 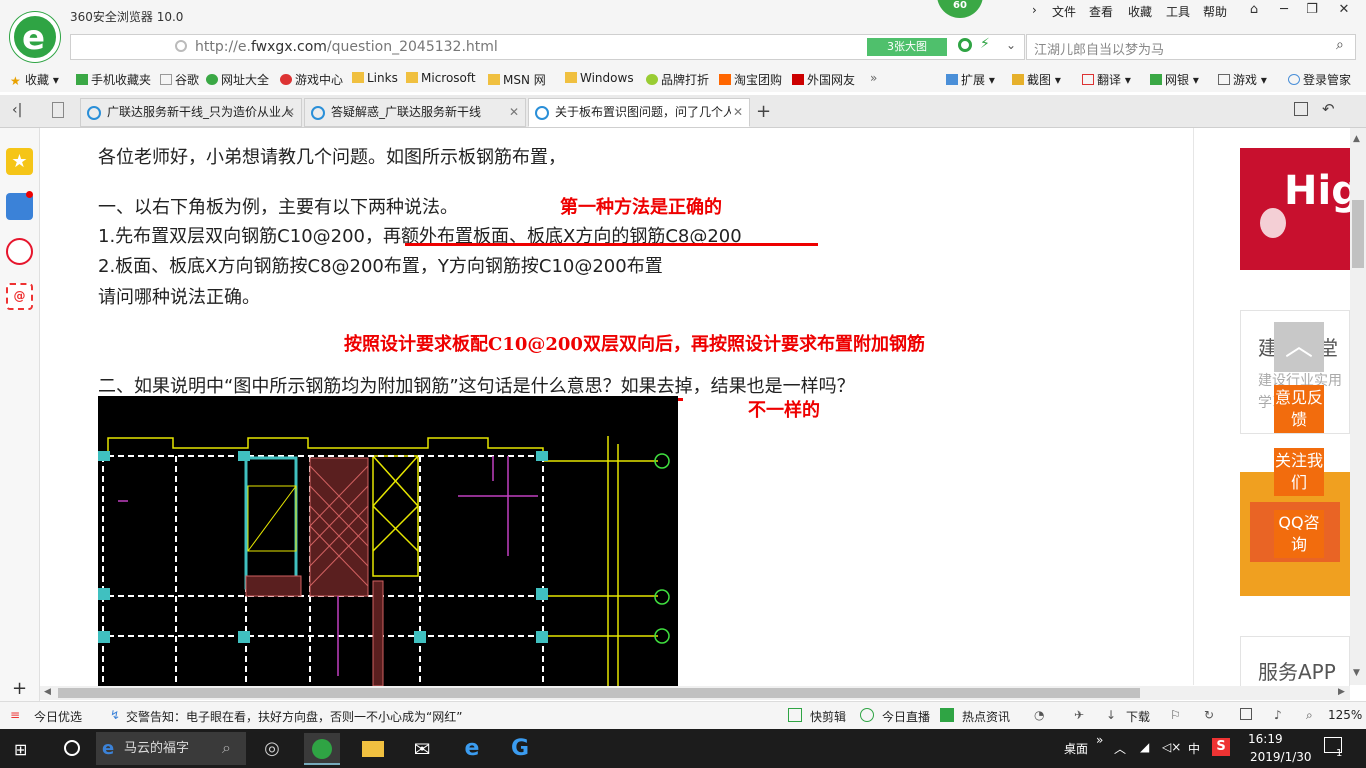 I want to click on quickclip: 快剪辑, so click(x=828, y=716).